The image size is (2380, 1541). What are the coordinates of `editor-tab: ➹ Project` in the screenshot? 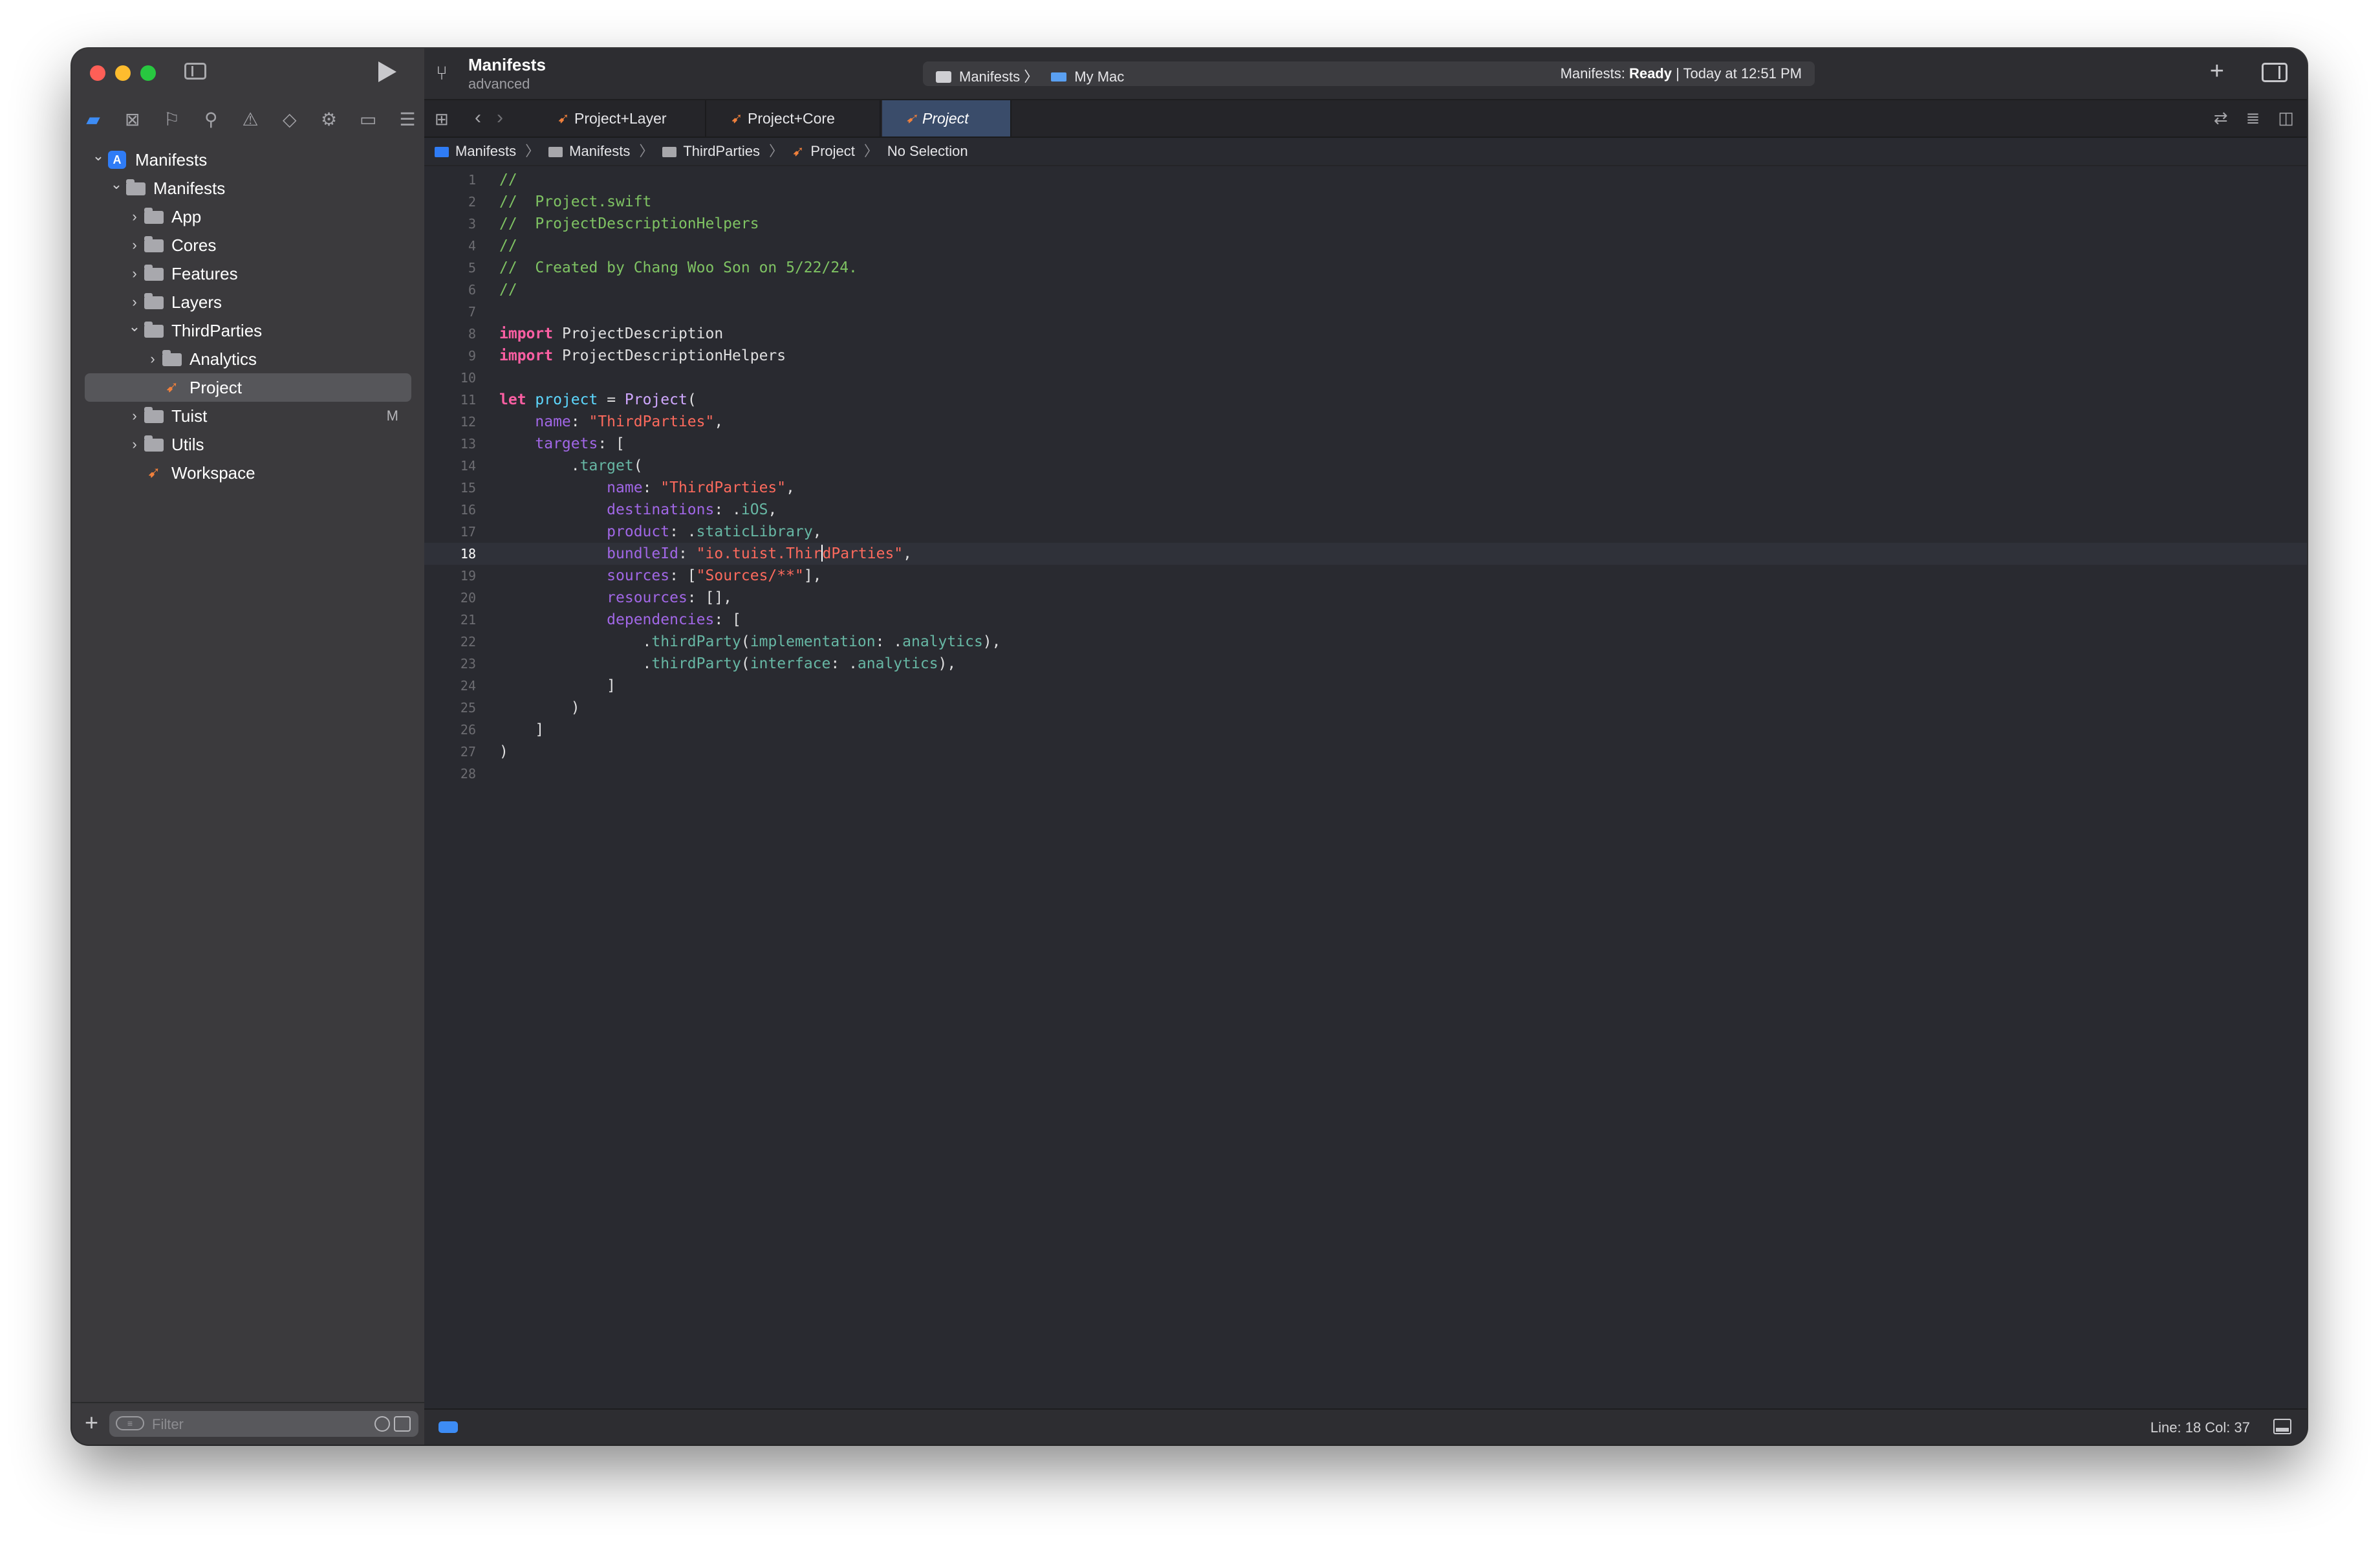 It's located at (947, 118).